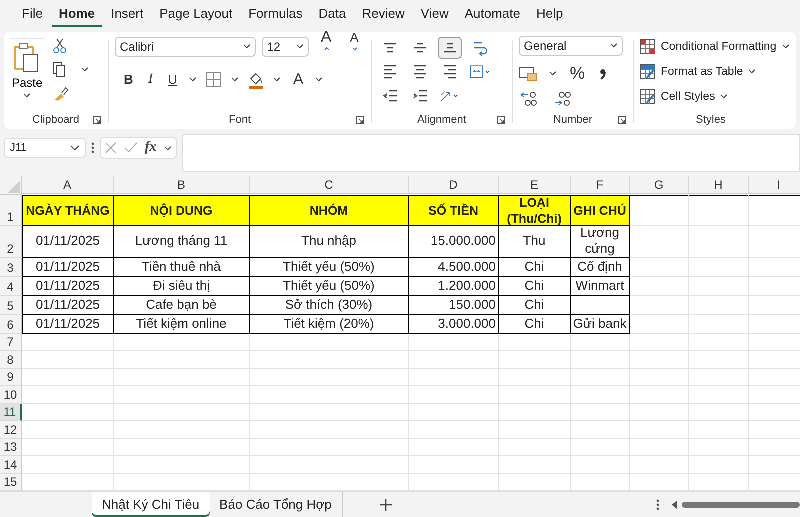 Image resolution: width=800 pixels, height=517 pixels. I want to click on bottom-align-button, so click(450, 47).